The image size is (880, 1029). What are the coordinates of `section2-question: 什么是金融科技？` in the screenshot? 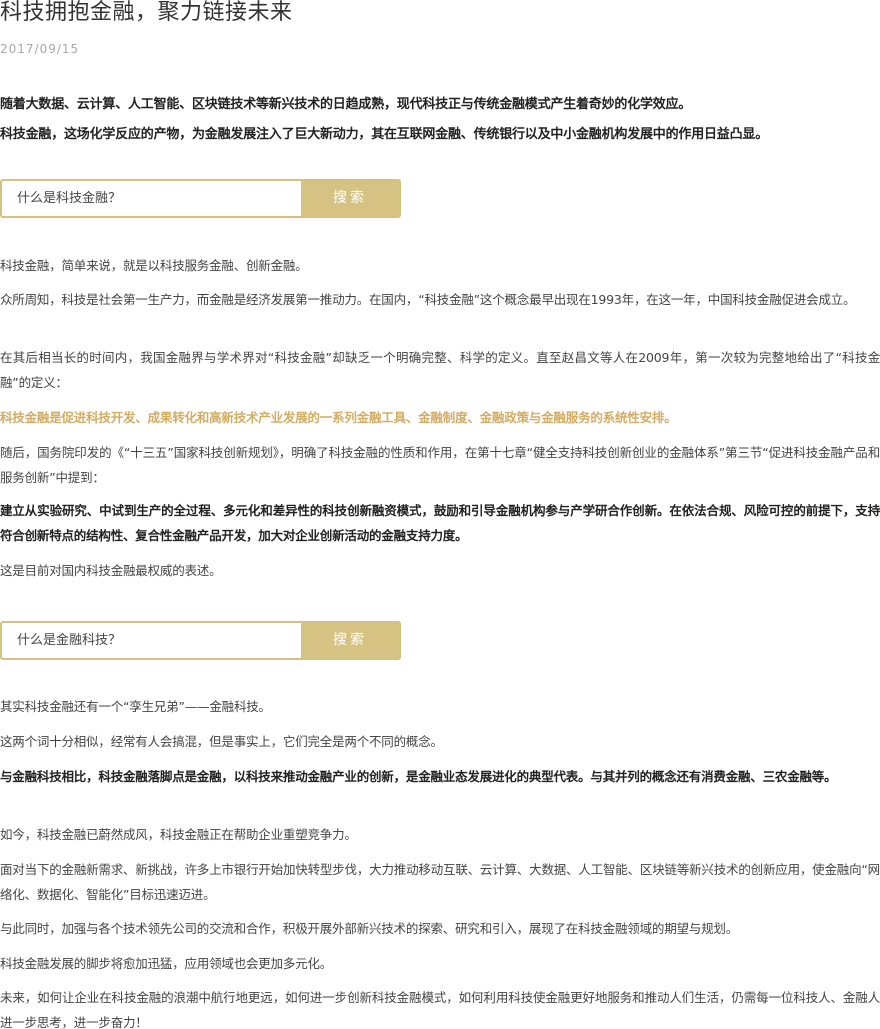 It's located at (69, 640).